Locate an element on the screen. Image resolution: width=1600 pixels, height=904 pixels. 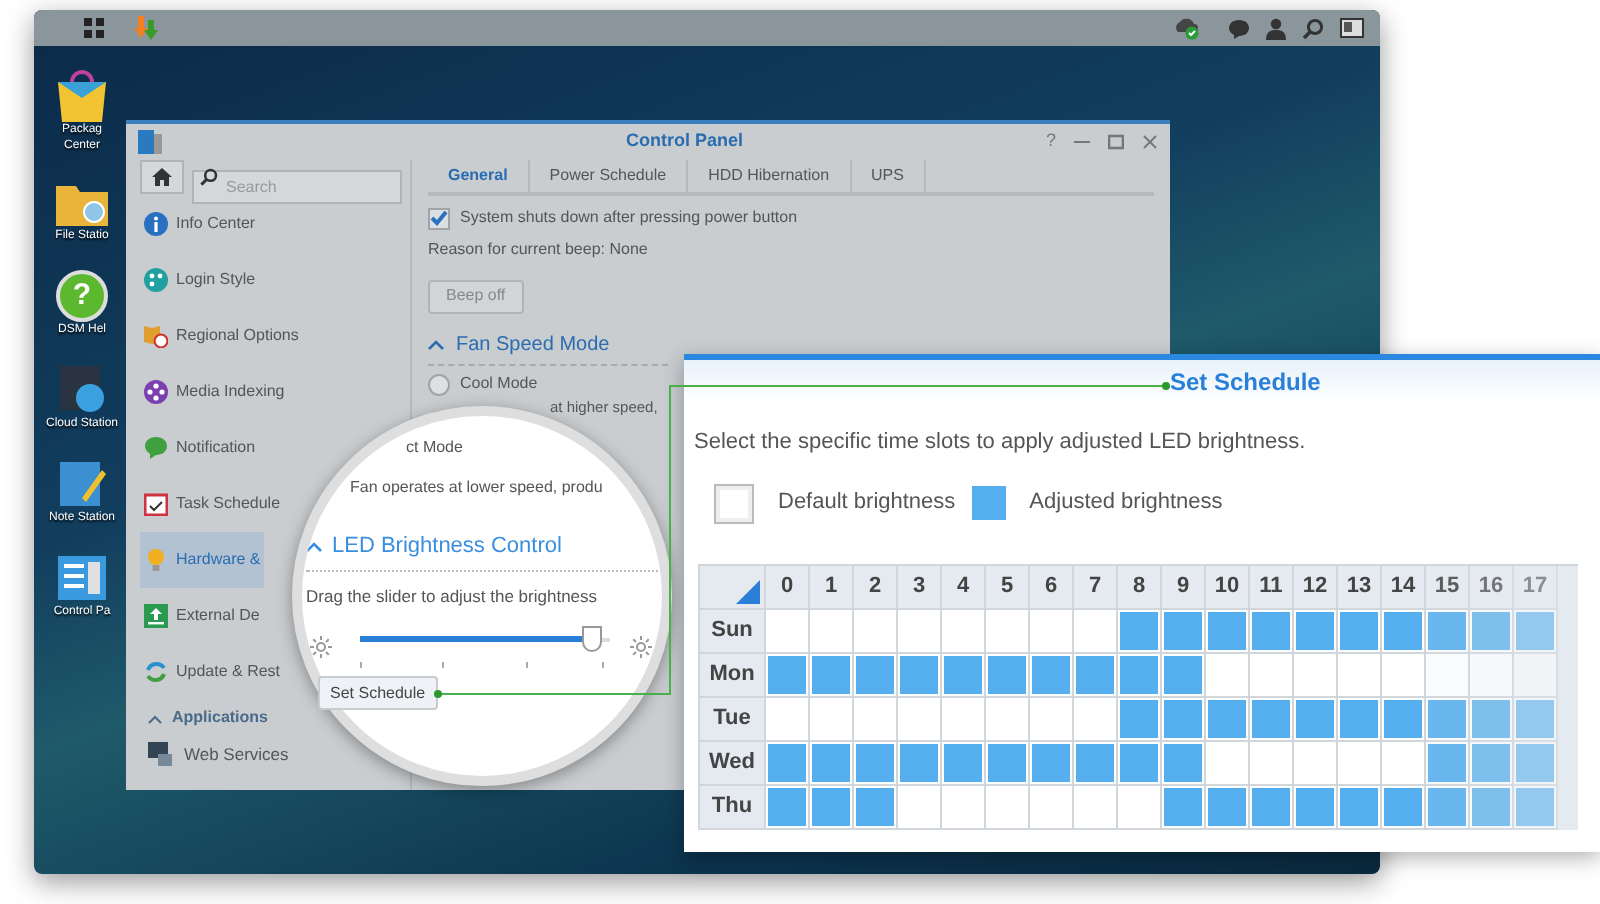
triangle-icon is located at coordinates (748, 591).